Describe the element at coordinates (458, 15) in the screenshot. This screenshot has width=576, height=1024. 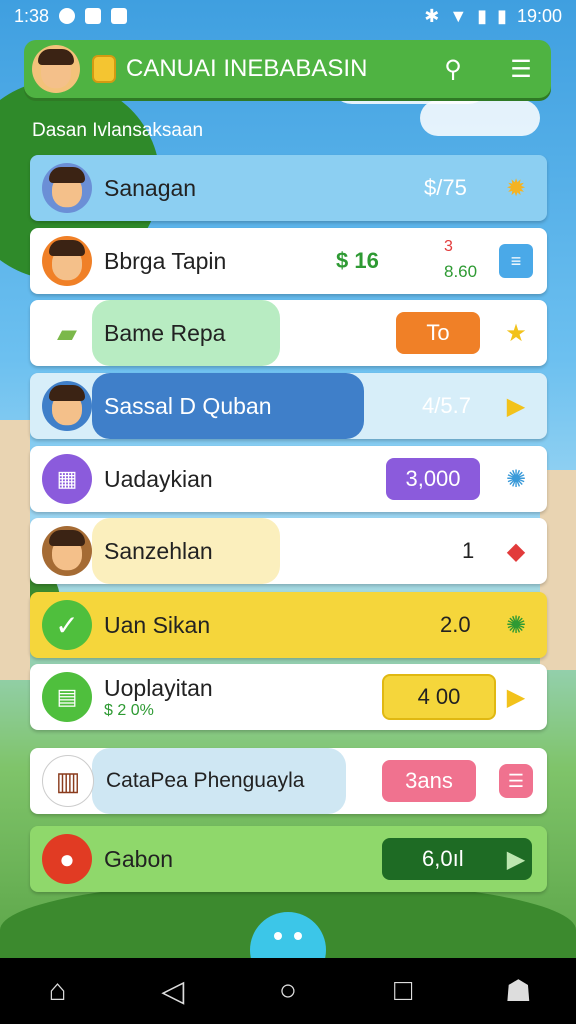
I see `wifi-icon: ▼` at that location.